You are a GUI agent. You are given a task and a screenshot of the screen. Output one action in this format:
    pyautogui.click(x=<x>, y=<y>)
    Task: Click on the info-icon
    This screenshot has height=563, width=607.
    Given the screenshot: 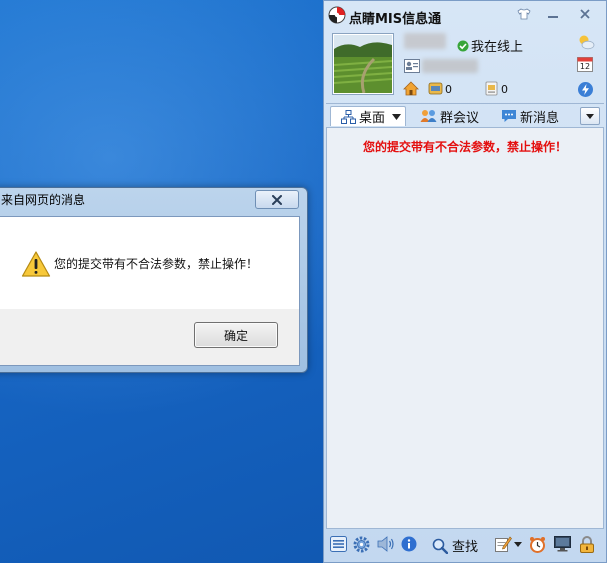 What is the action you would take?
    pyautogui.click(x=409, y=544)
    